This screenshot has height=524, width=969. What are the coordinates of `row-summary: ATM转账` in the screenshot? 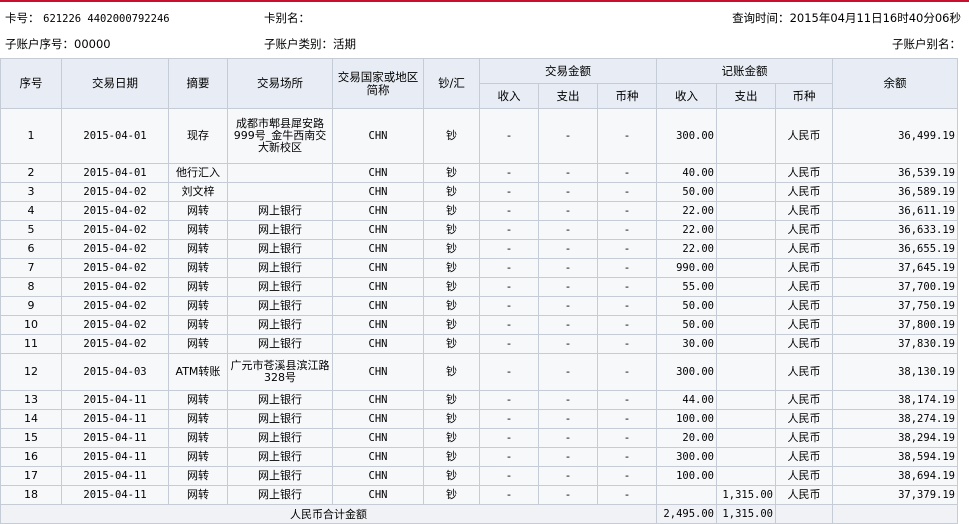 It's located at (198, 372).